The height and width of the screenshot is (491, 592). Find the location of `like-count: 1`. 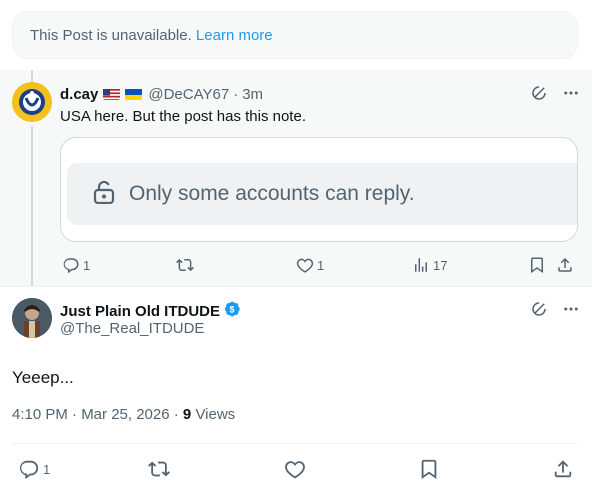

like-count: 1 is located at coordinates (321, 265).